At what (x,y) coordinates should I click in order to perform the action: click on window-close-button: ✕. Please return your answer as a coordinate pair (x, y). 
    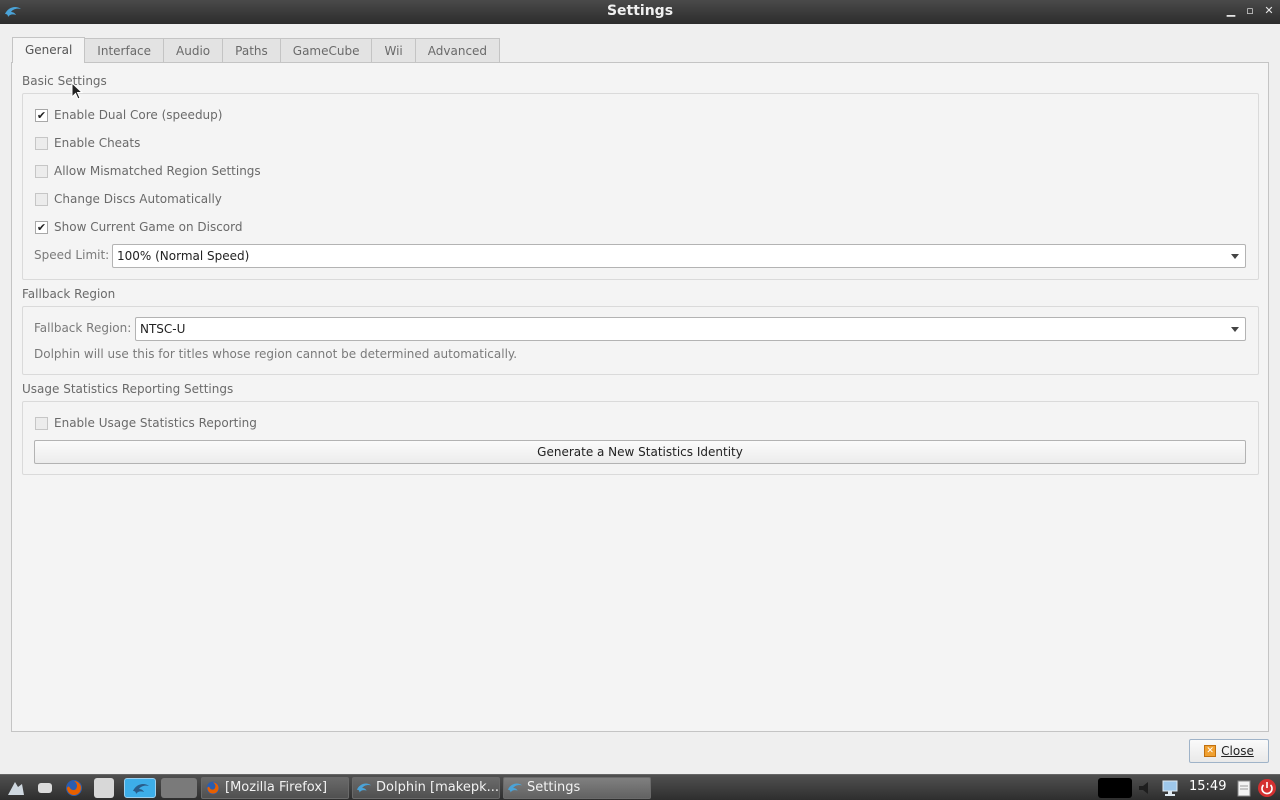
    Looking at the image, I should click on (1269, 11).